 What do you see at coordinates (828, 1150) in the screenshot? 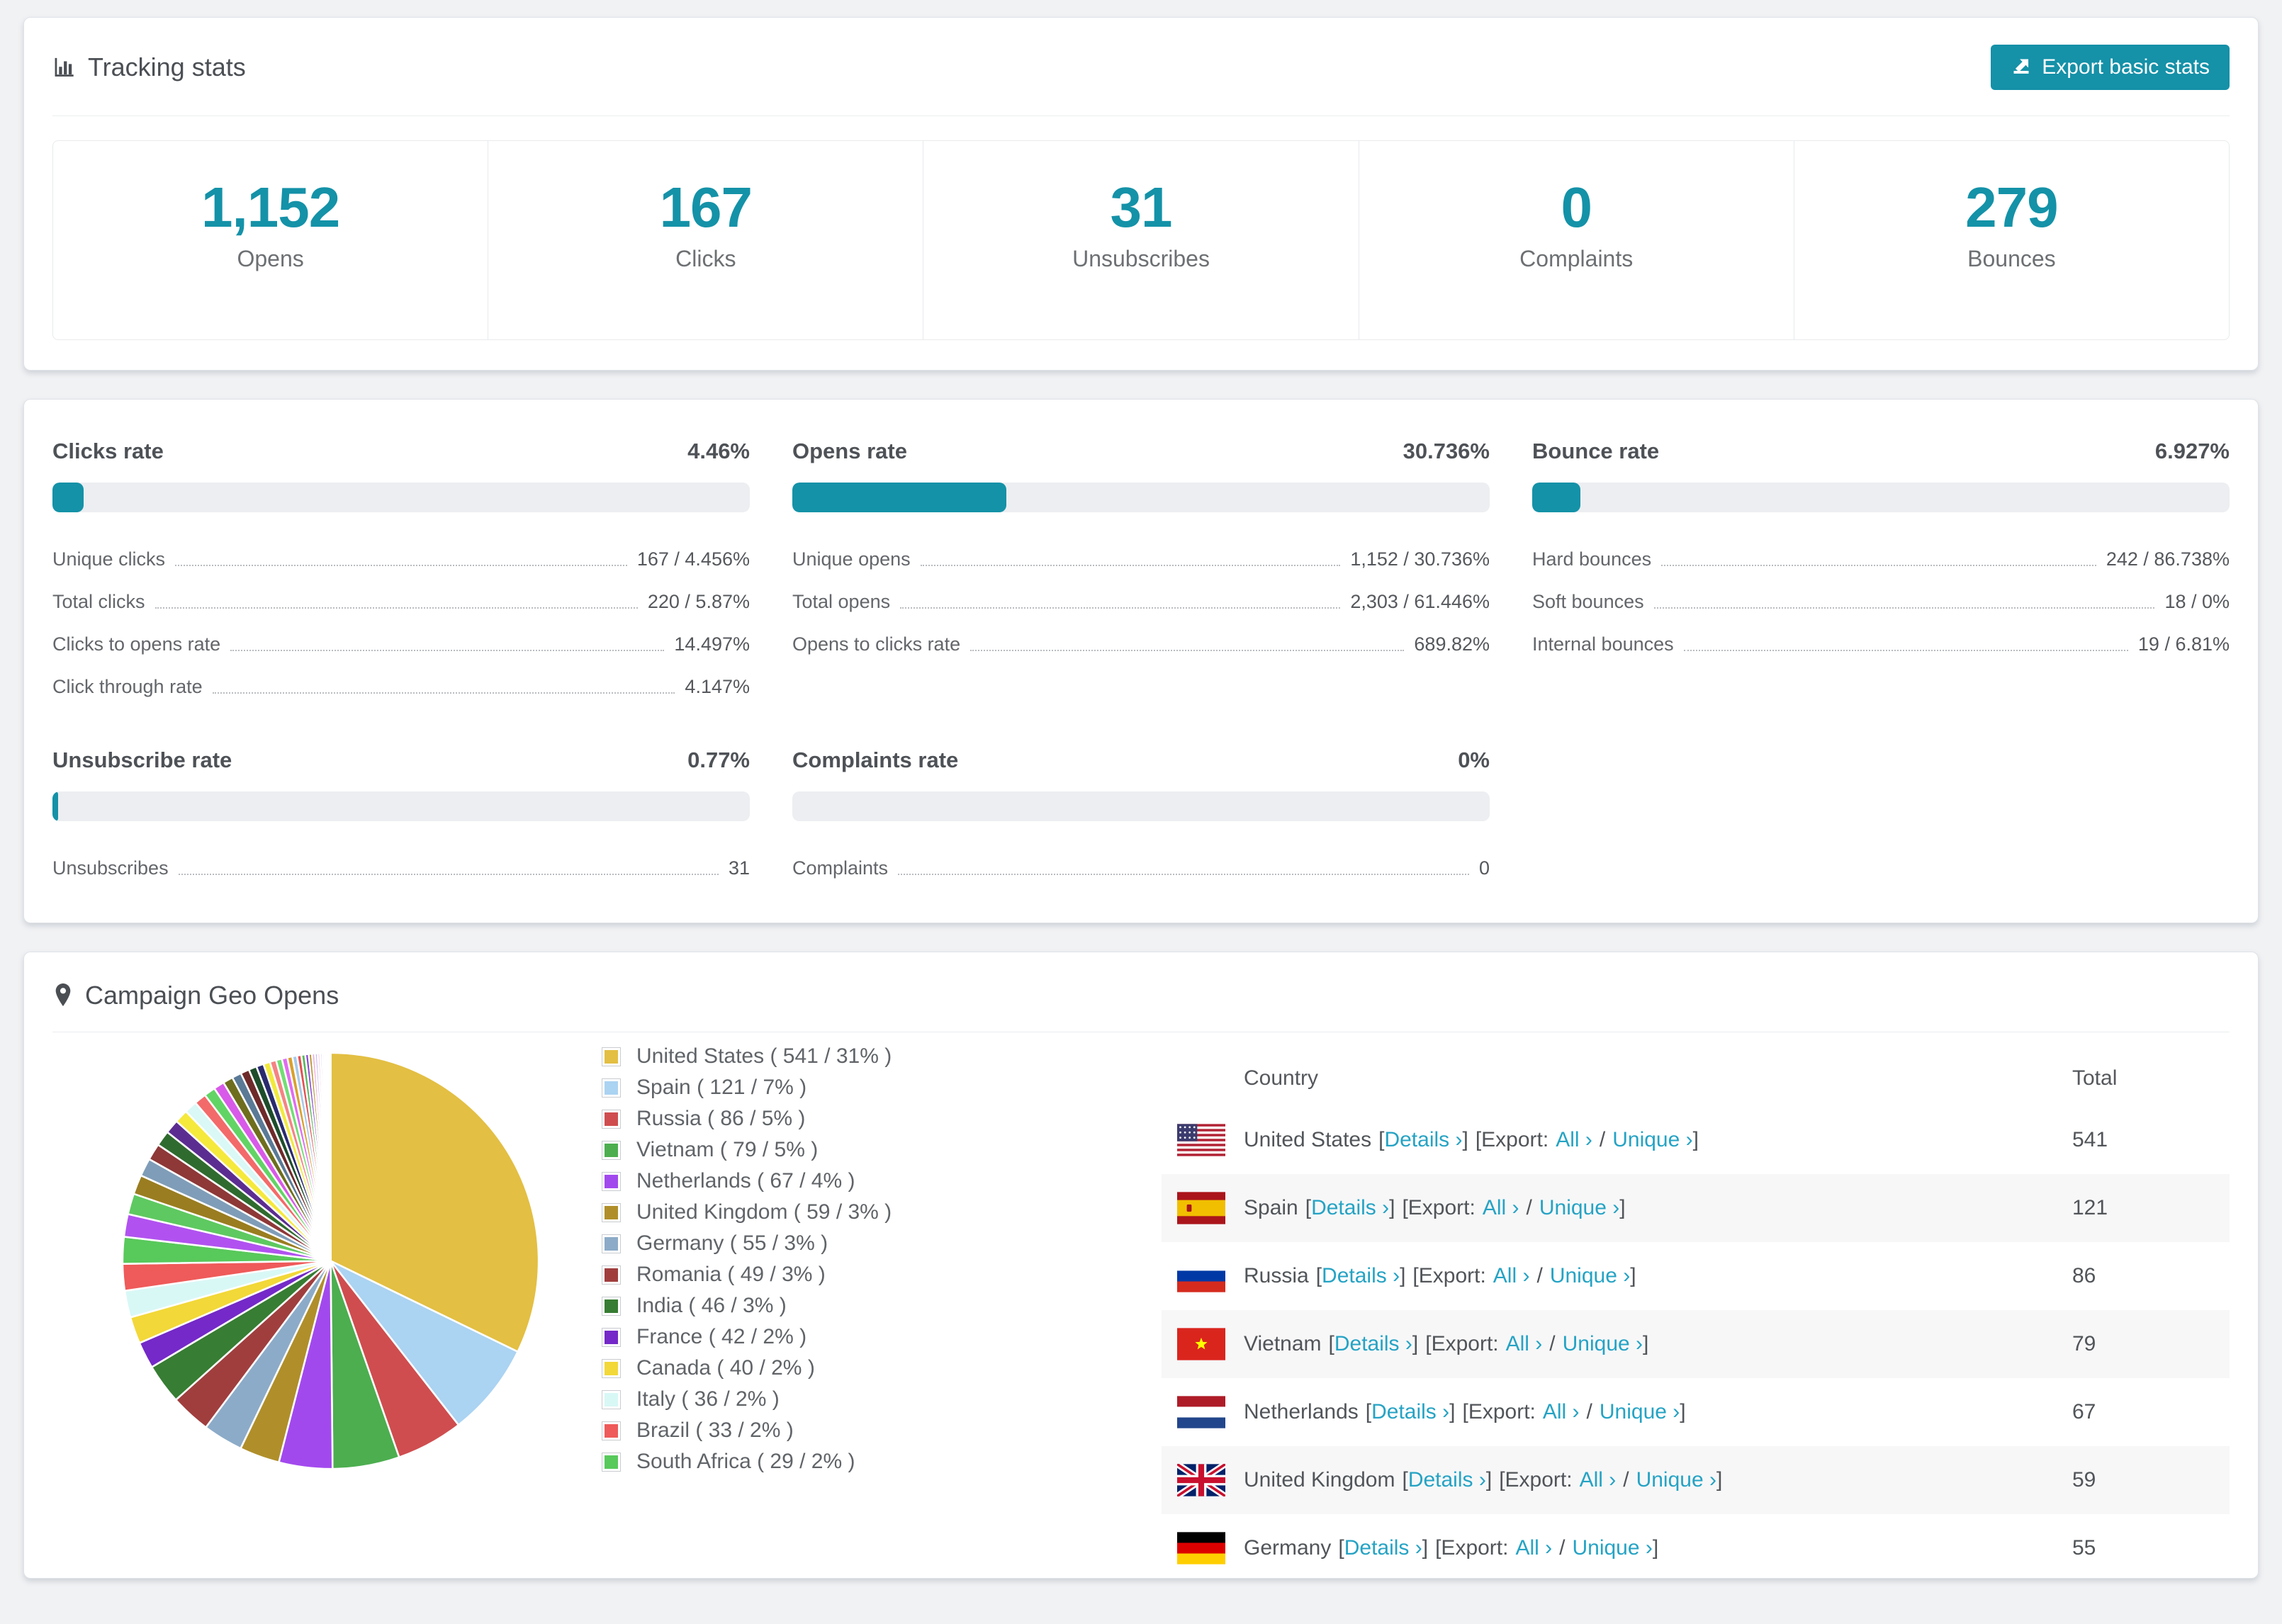
I see `legend-item: Vietnam ( 79 / 5% )` at bounding box center [828, 1150].